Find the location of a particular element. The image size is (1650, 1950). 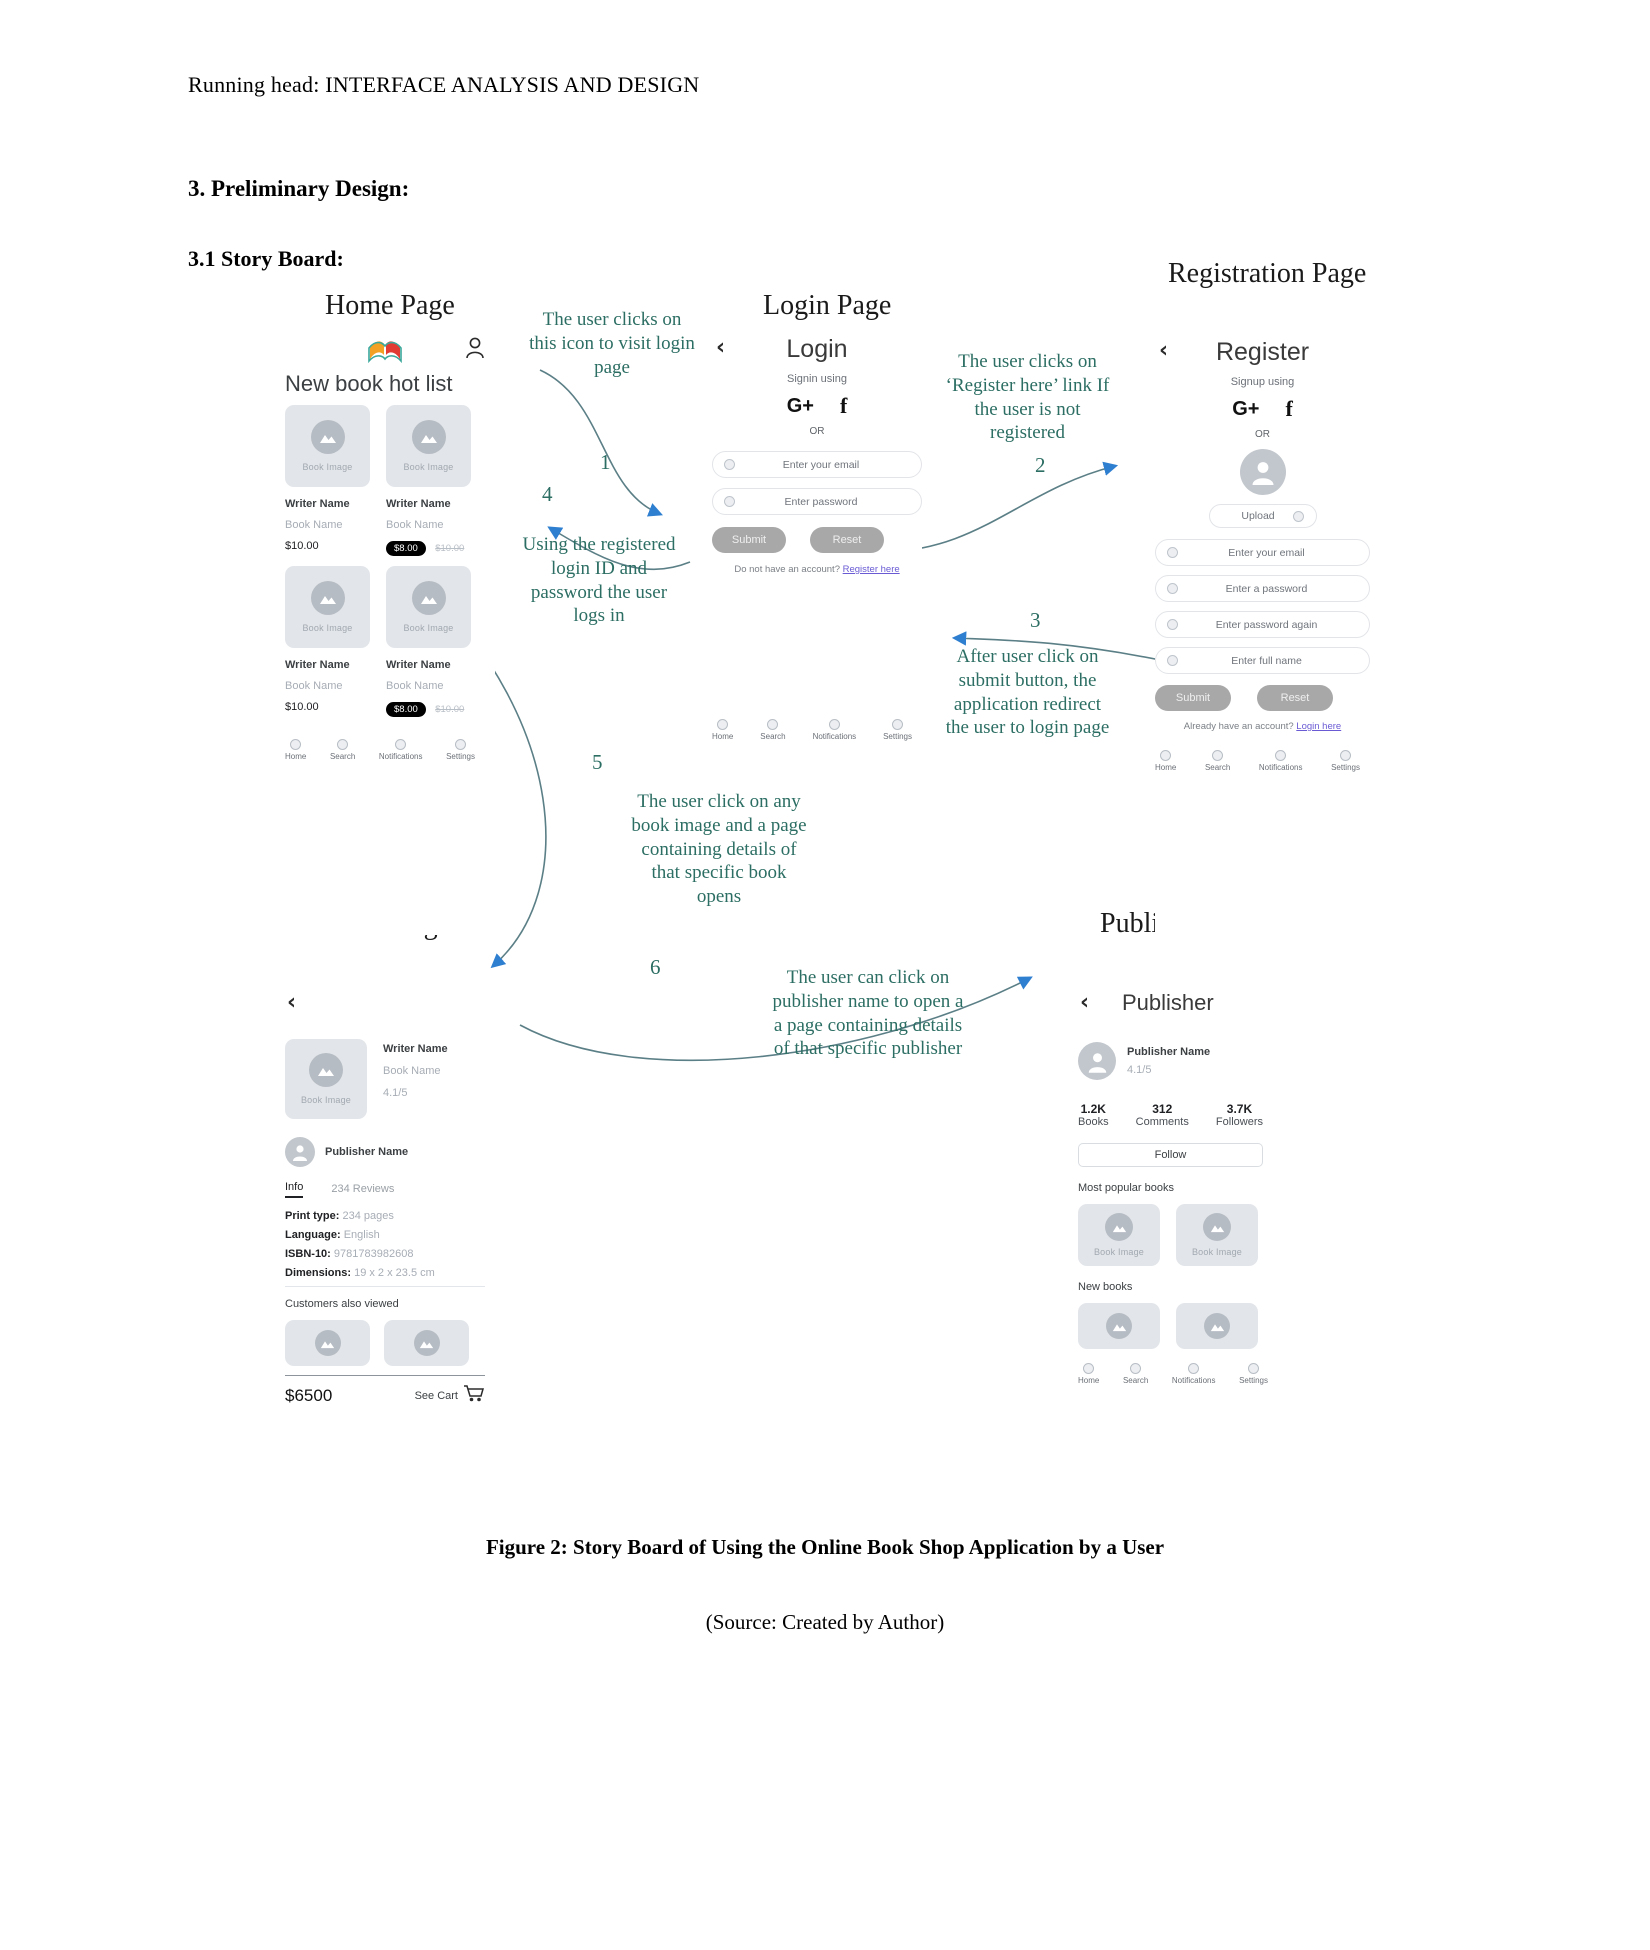

publisher-row: Publisher Name is located at coordinates (385, 1152).